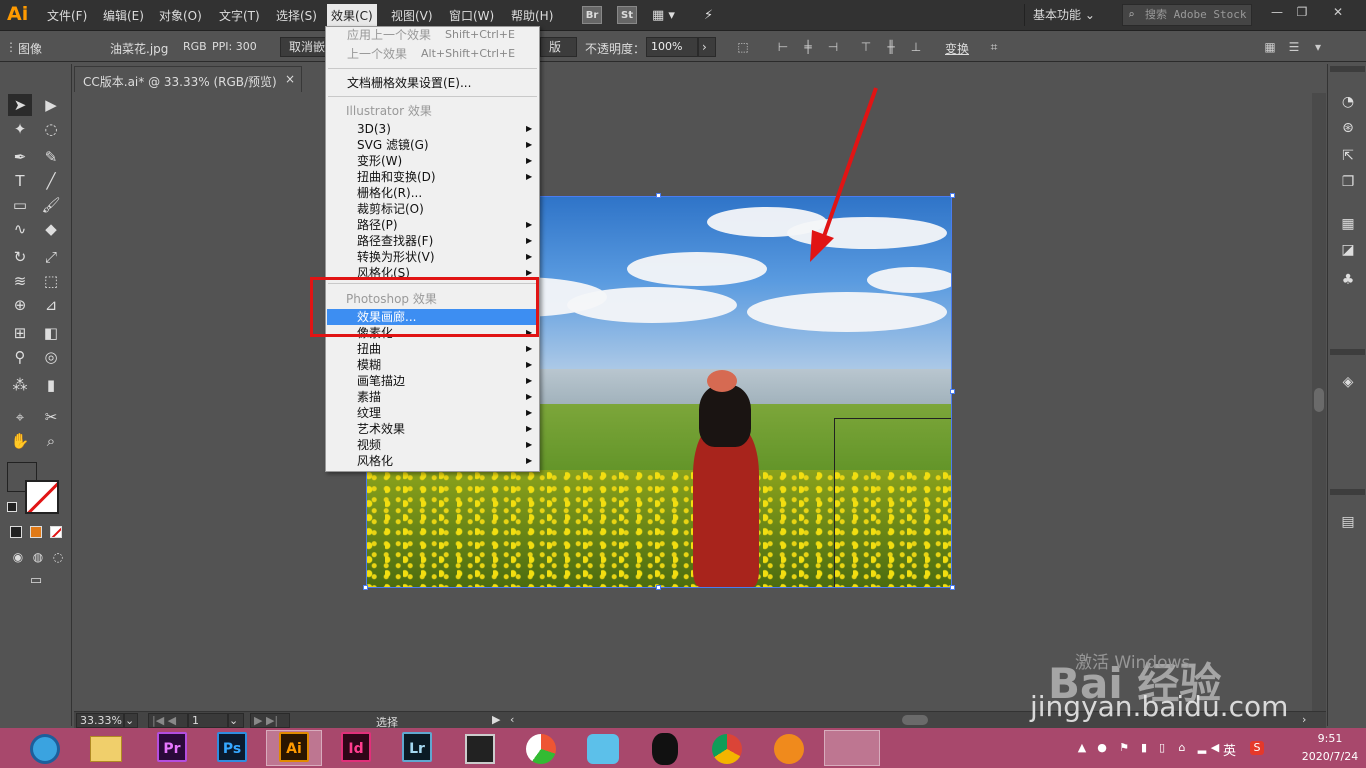 The width and height of the screenshot is (1366, 768). What do you see at coordinates (51, 229) in the screenshot?
I see `eraser-tool-icon: ◆` at bounding box center [51, 229].